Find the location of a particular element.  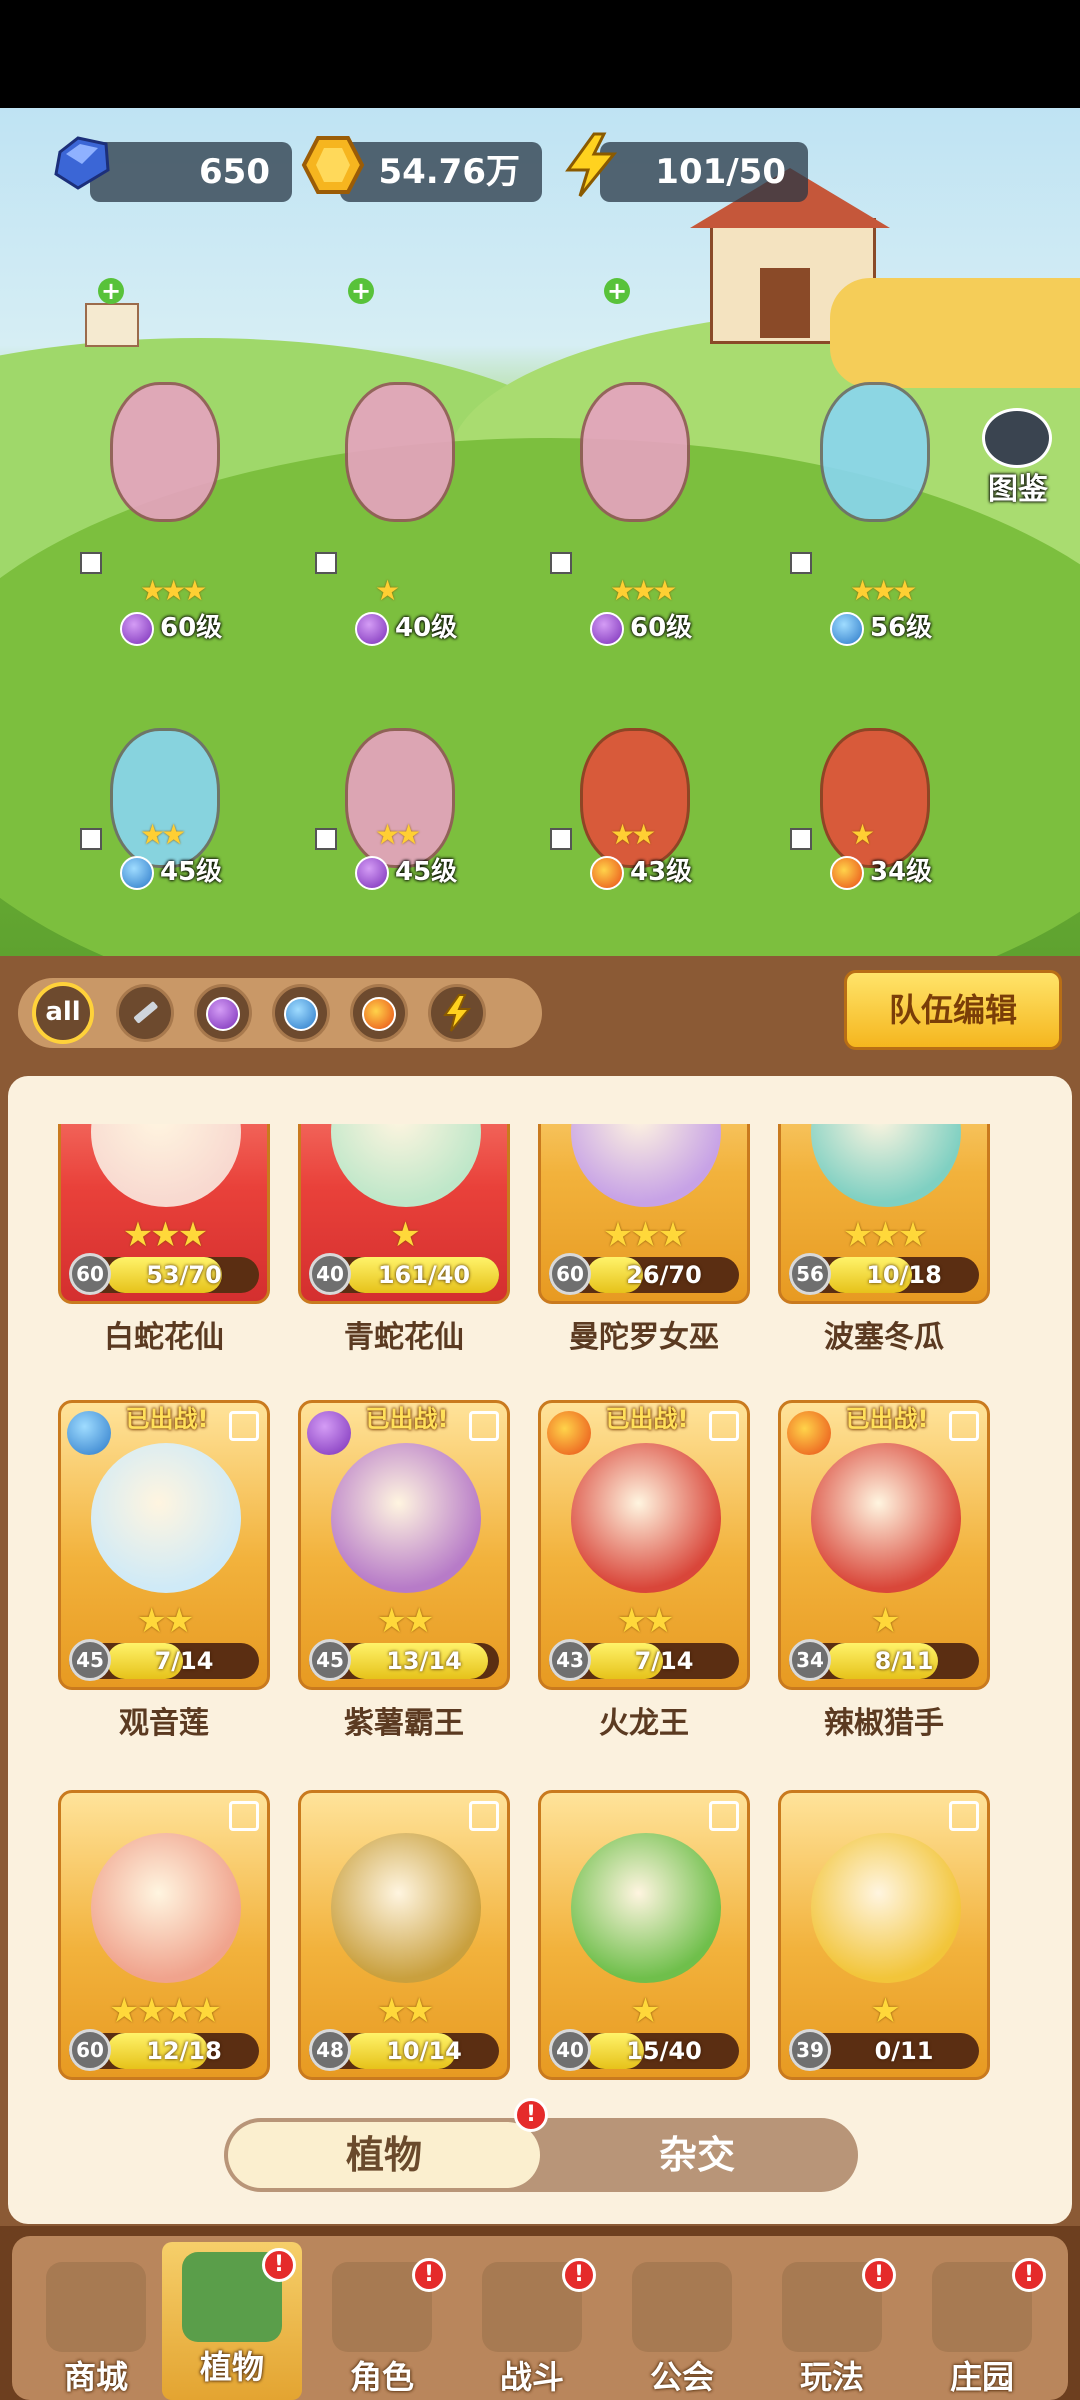

codex-button: 图鉴 is located at coordinates (1018, 458).